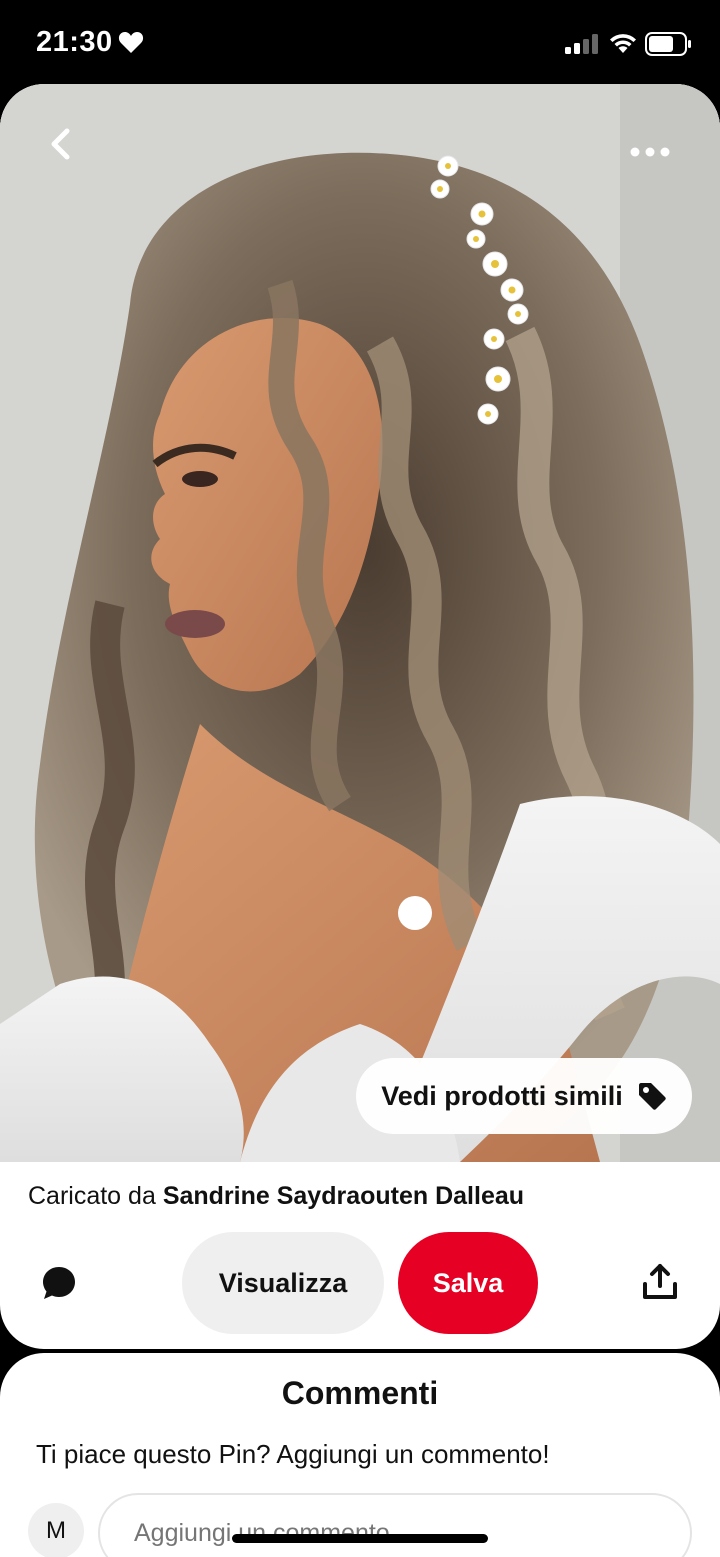  What do you see at coordinates (283, 1283) in the screenshot?
I see `view-button: Visualizza` at bounding box center [283, 1283].